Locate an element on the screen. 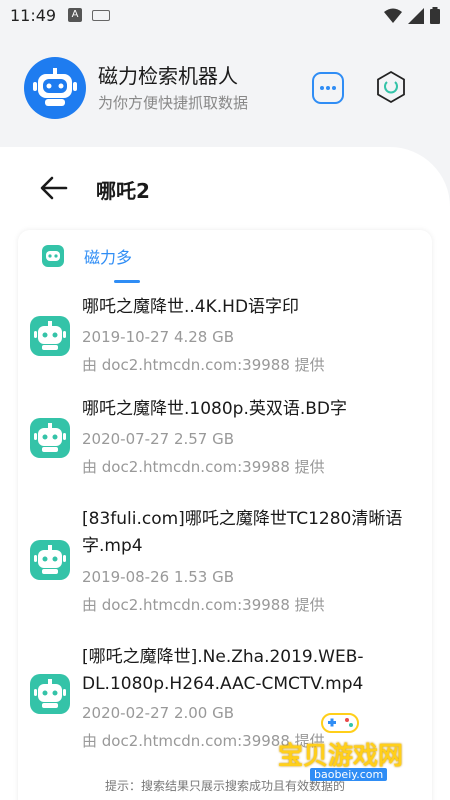  robot-avatar-icon is located at coordinates (55, 88).